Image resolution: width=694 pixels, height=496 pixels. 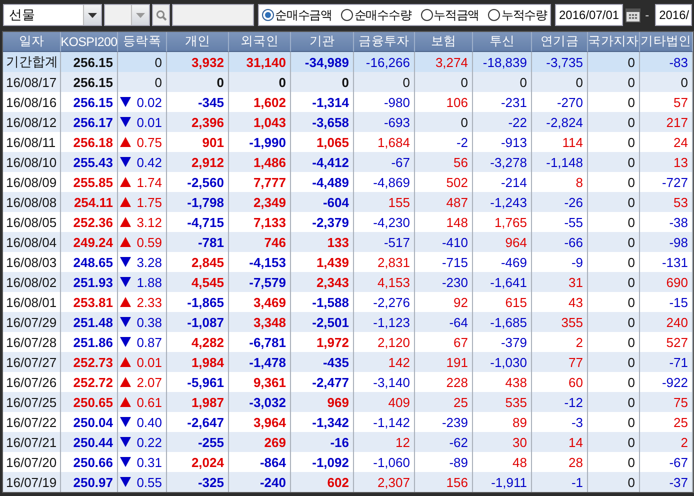 I want to click on table-cell: 487, so click(x=444, y=202).